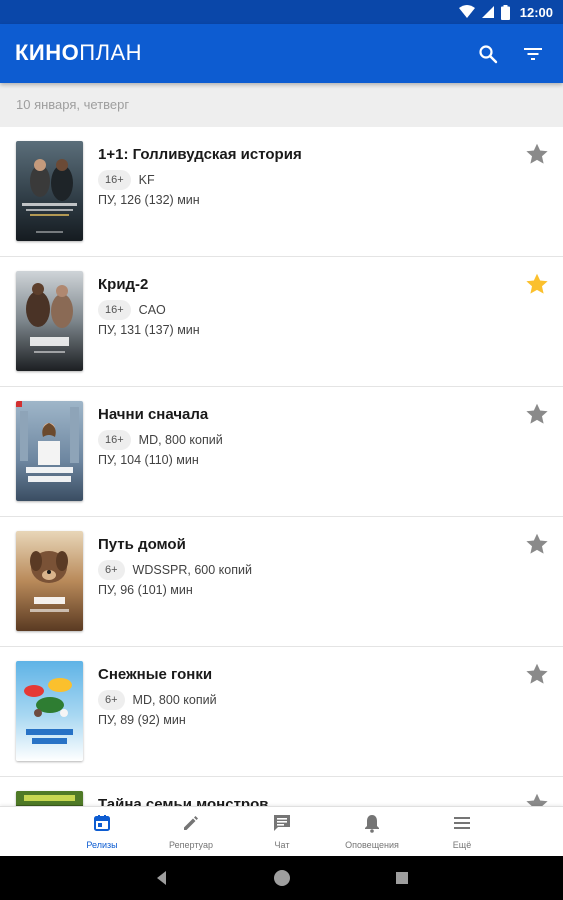 The image size is (563, 900). I want to click on battery-icon, so click(505, 12).